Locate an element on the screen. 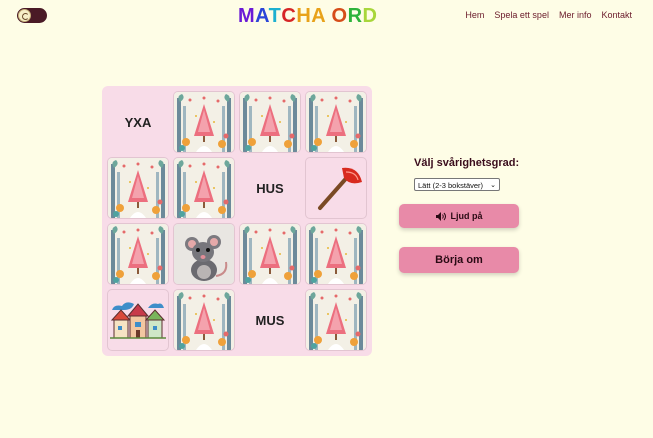  logo-letter: M is located at coordinates (247, 16).